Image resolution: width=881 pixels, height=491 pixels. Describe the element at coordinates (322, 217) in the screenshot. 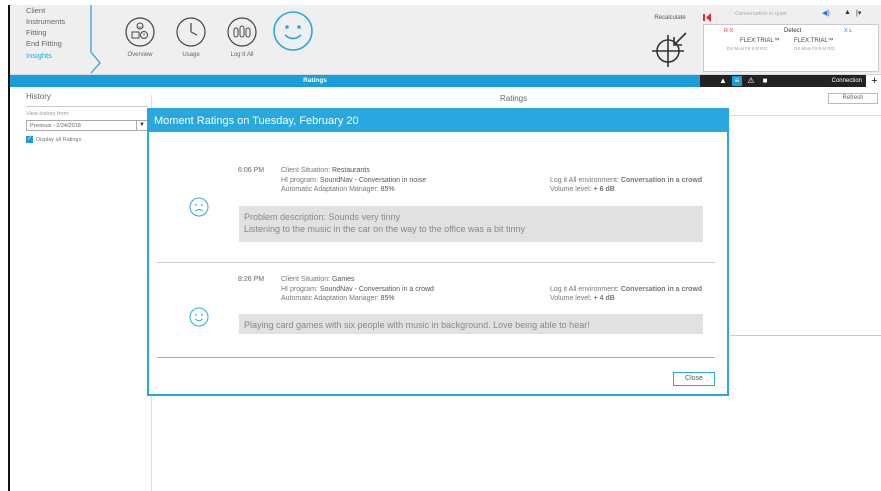

I see `description-line: Problem description: Sounds very tinny` at that location.